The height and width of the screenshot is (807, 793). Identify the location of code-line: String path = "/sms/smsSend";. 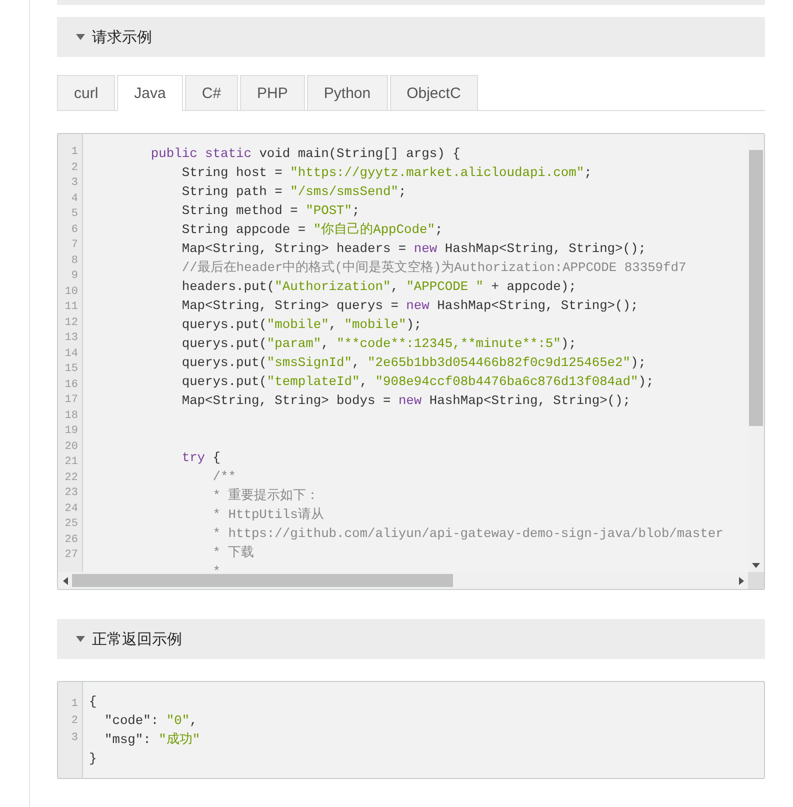
(293, 191).